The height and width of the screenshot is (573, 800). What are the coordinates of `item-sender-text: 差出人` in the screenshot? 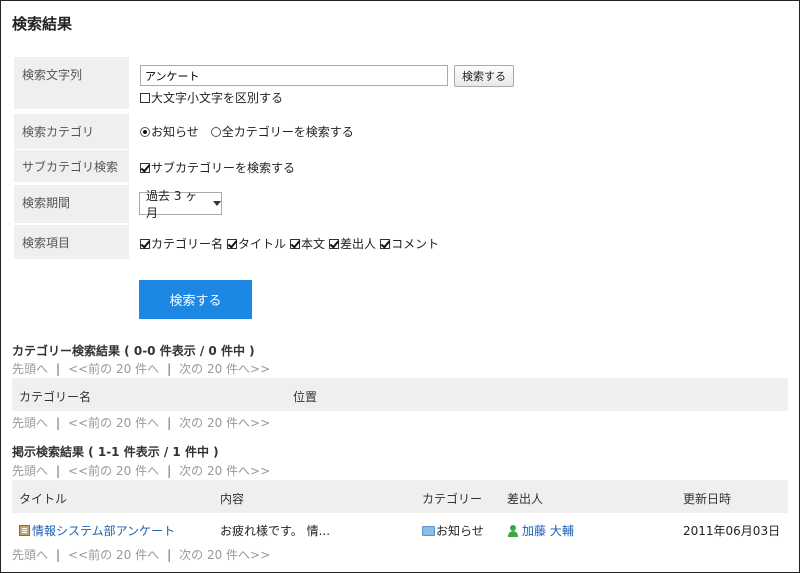 It's located at (358, 244).